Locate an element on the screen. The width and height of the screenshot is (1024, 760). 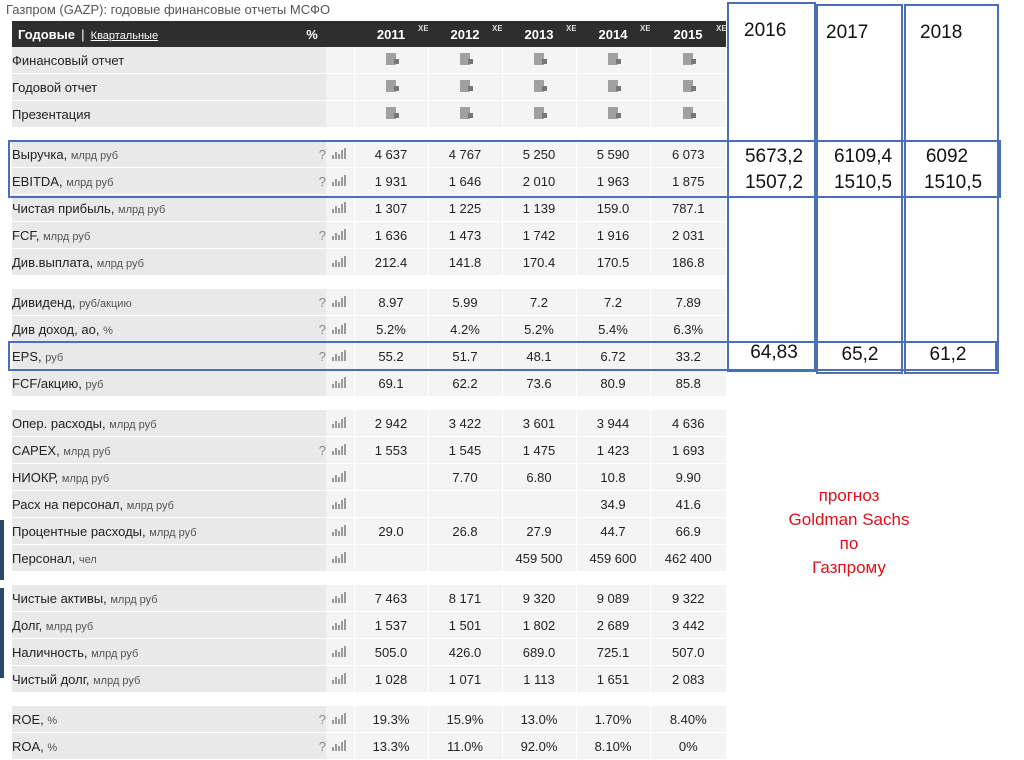
metric-value: 1.70% is located at coordinates (612, 719).